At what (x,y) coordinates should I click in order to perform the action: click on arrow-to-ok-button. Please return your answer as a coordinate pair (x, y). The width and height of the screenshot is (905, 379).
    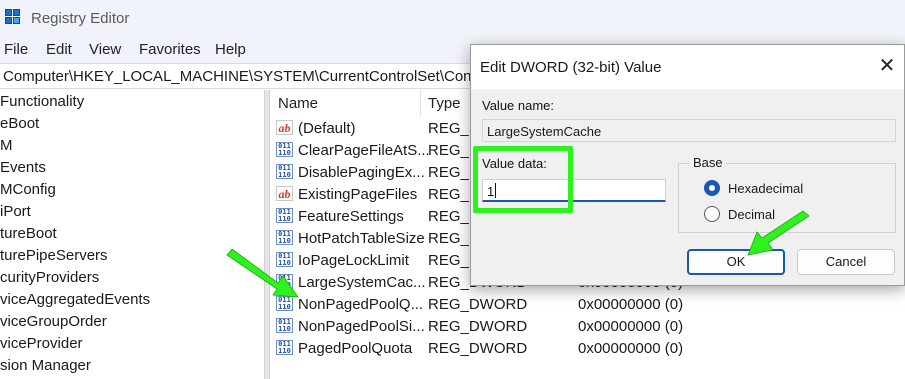
    Looking at the image, I should click on (778, 233).